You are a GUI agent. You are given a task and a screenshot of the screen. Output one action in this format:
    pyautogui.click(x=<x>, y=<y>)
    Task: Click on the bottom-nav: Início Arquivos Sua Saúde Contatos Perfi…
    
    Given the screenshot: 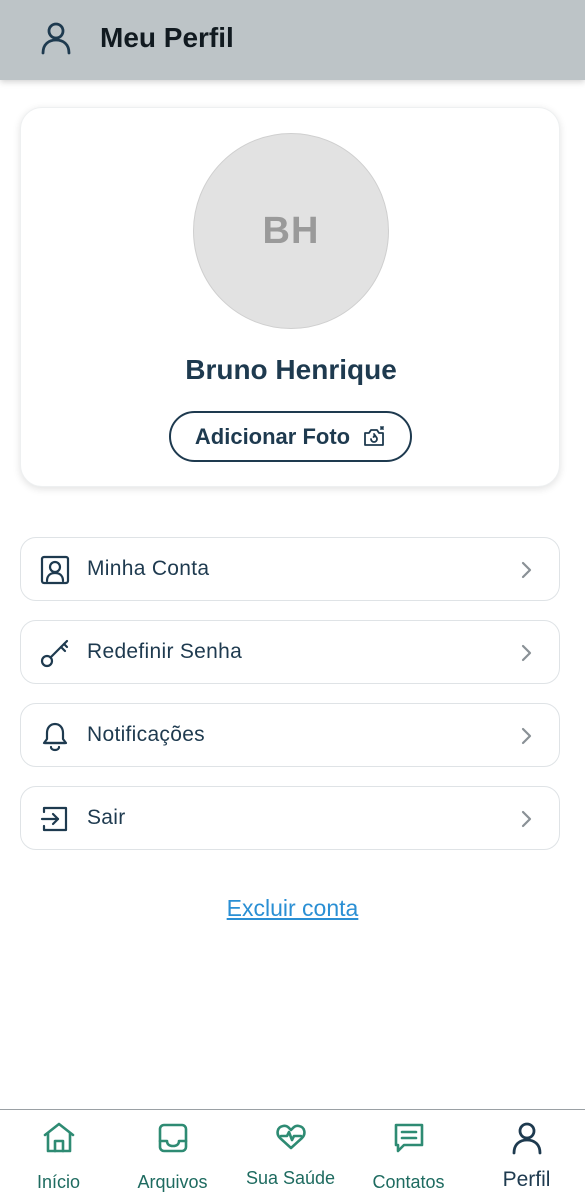 What is the action you would take?
    pyautogui.click(x=292, y=1156)
    